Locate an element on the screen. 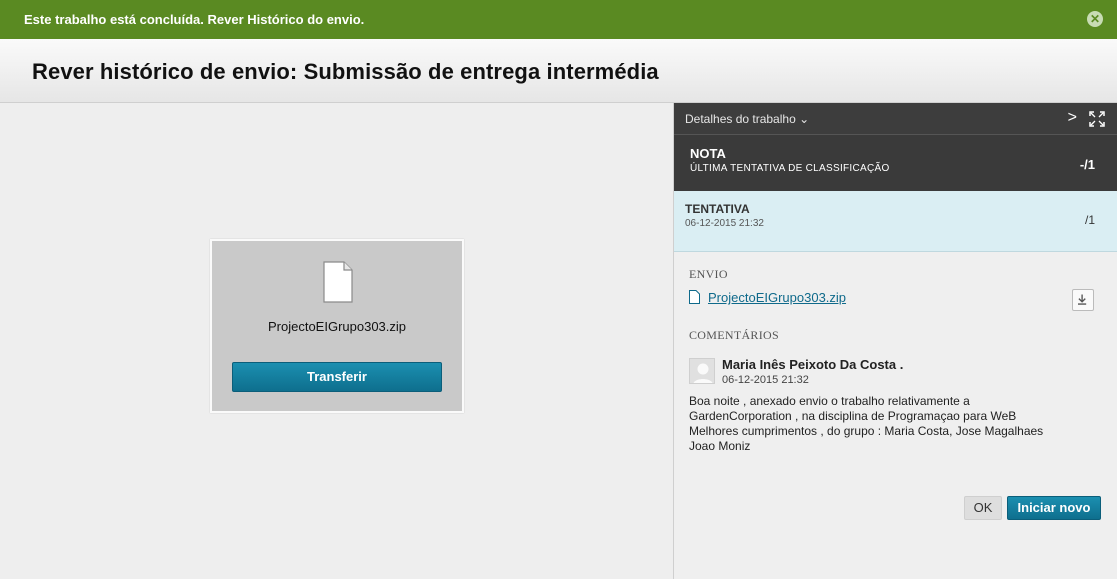  comment-author: Maria Inês Peixoto Da Costa . is located at coordinates (813, 364).